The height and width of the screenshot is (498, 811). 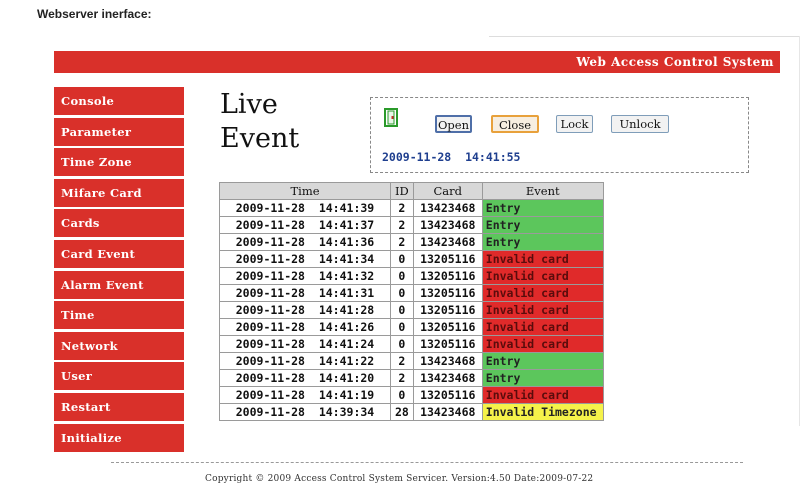 What do you see at coordinates (119, 376) in the screenshot?
I see `nav-user: User` at bounding box center [119, 376].